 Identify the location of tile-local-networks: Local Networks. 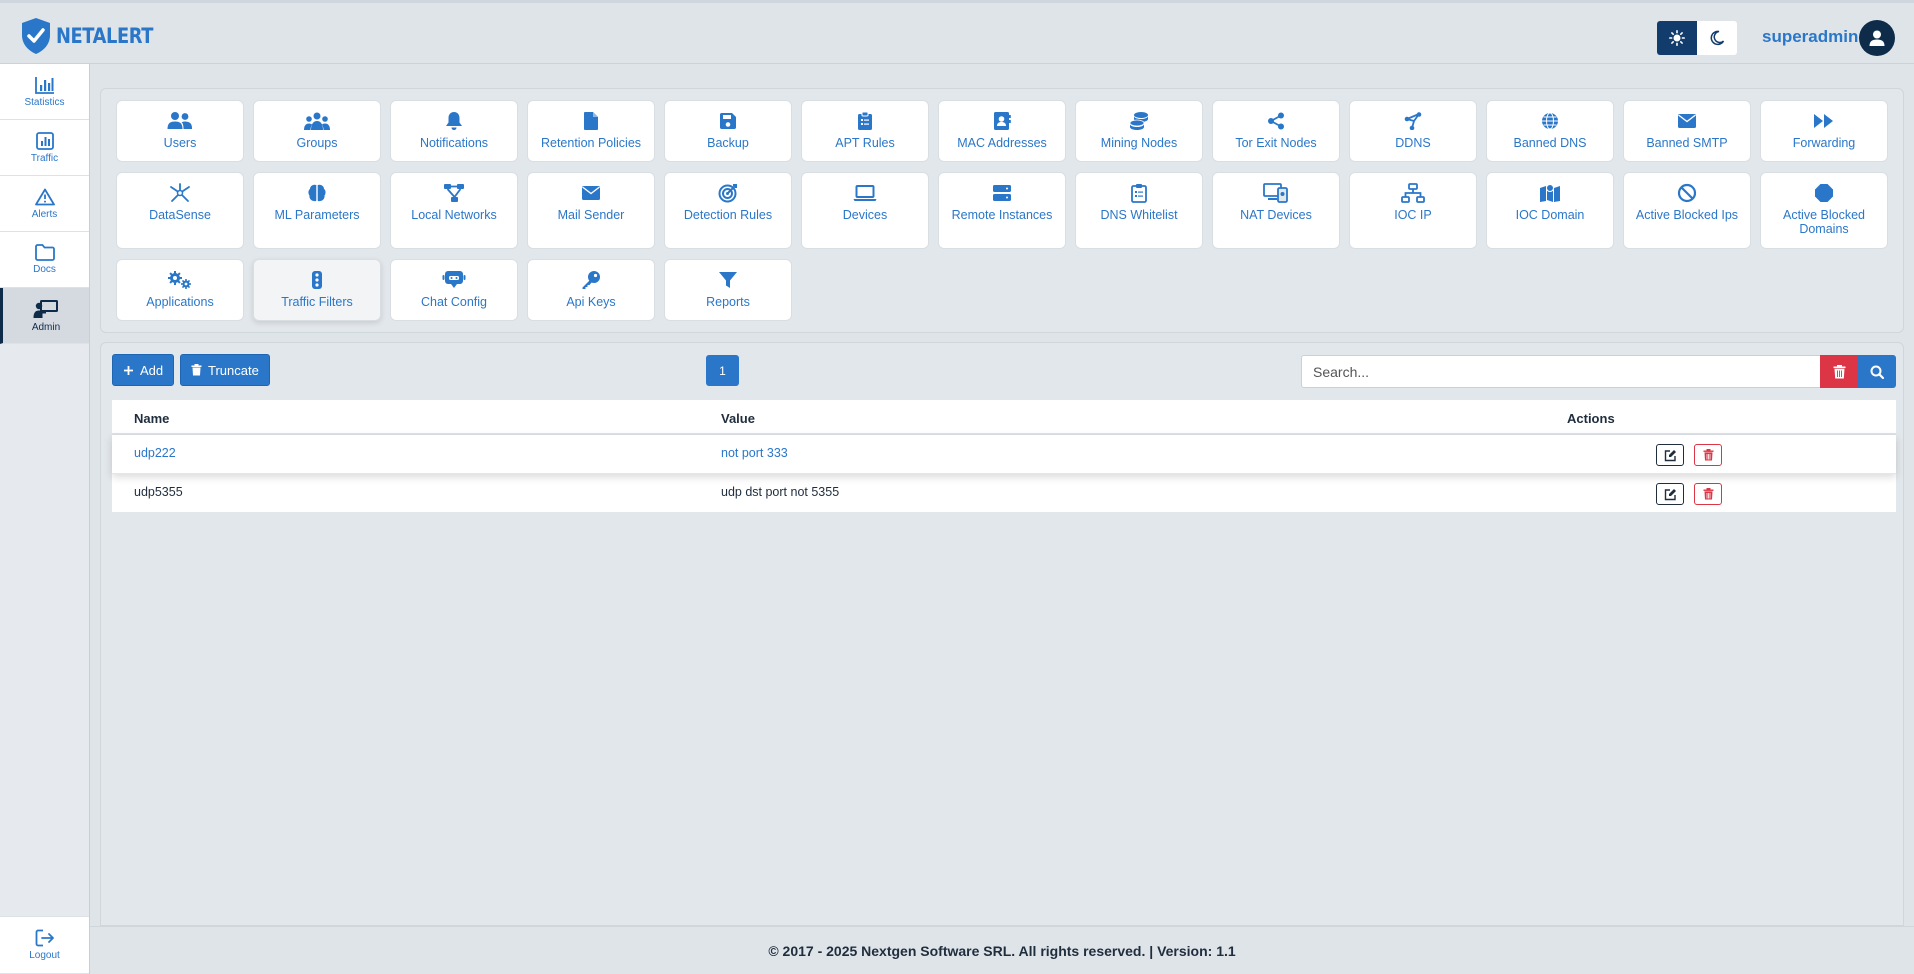
(454, 210).